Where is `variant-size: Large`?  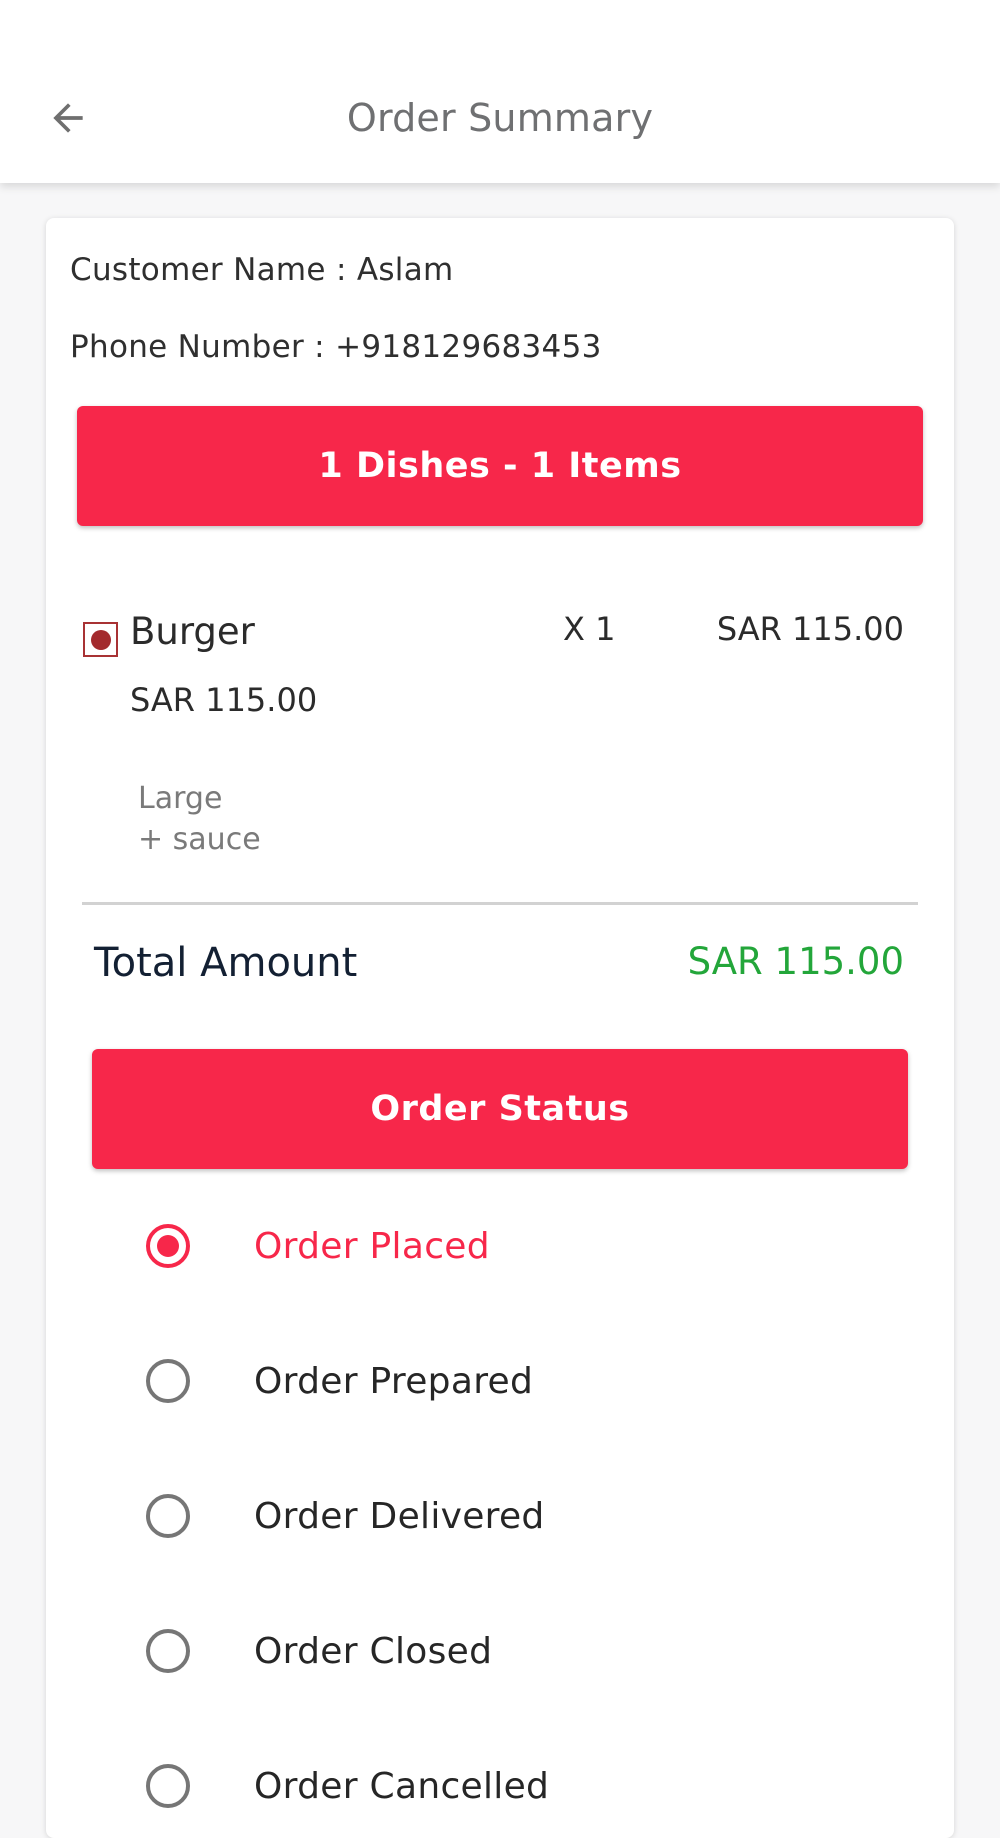 variant-size: Large is located at coordinates (180, 798).